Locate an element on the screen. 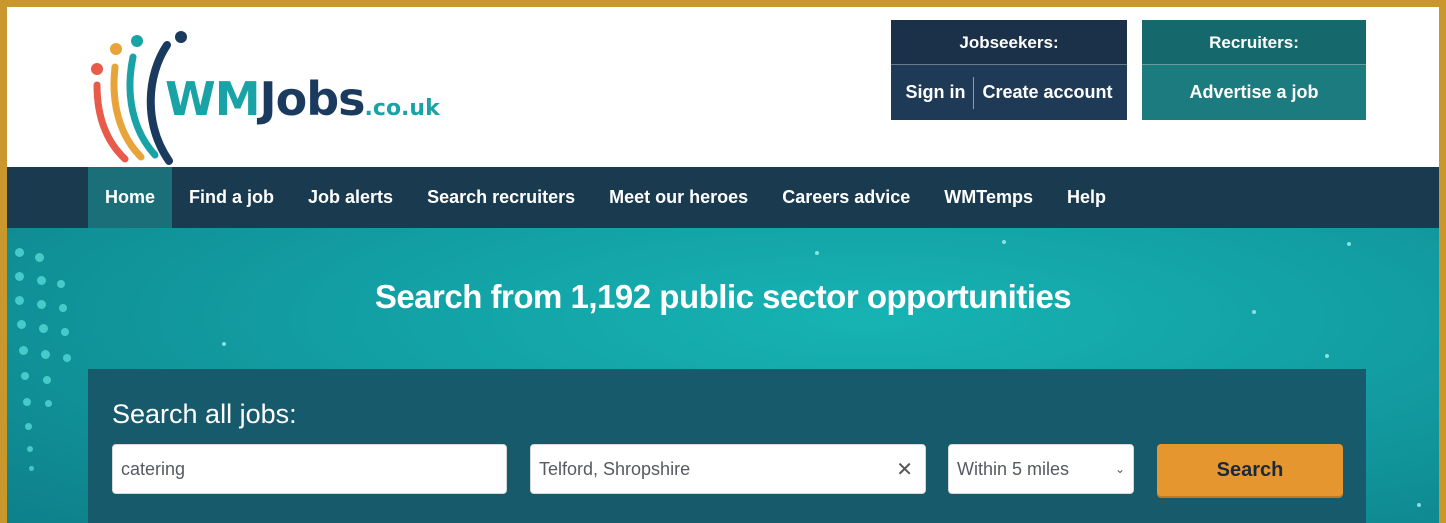  search-label: Search all jobs: is located at coordinates (204, 414).